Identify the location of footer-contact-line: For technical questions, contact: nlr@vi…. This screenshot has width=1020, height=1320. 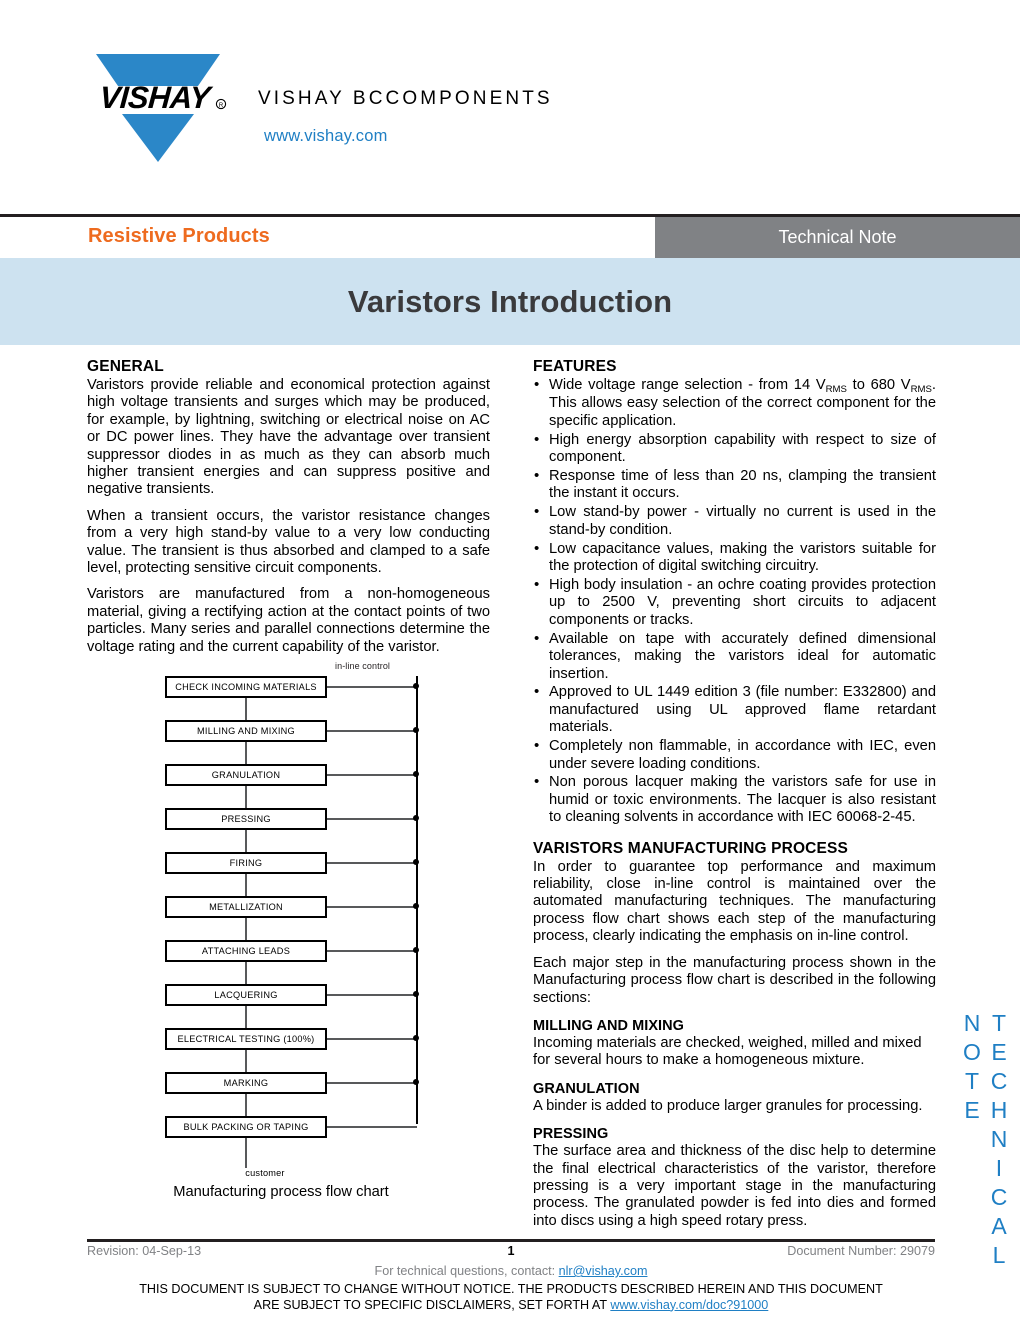
(511, 1271).